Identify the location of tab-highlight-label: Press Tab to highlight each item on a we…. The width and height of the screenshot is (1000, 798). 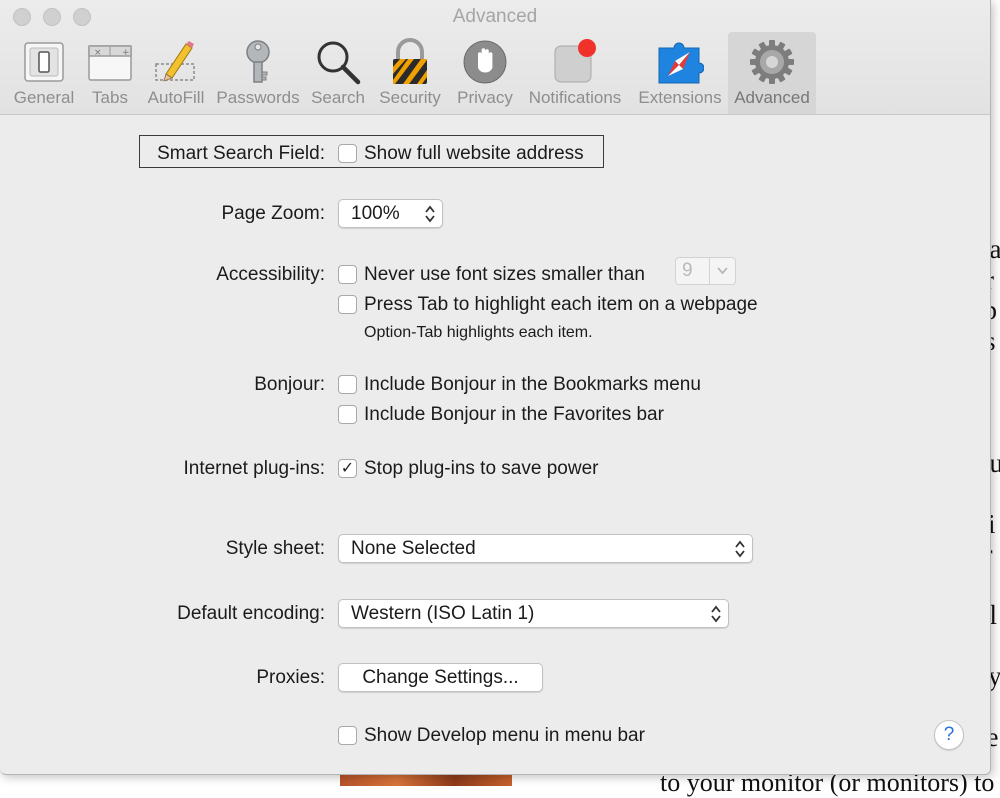
(561, 305).